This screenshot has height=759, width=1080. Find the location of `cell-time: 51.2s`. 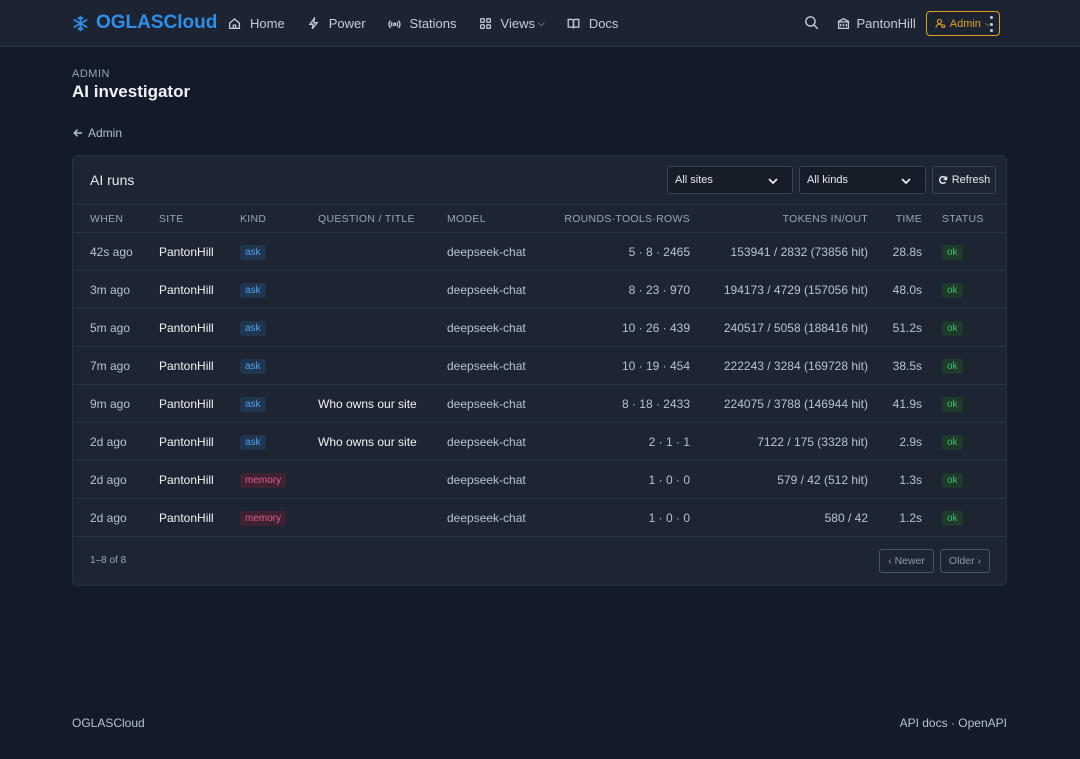

cell-time: 51.2s is located at coordinates (895, 327).